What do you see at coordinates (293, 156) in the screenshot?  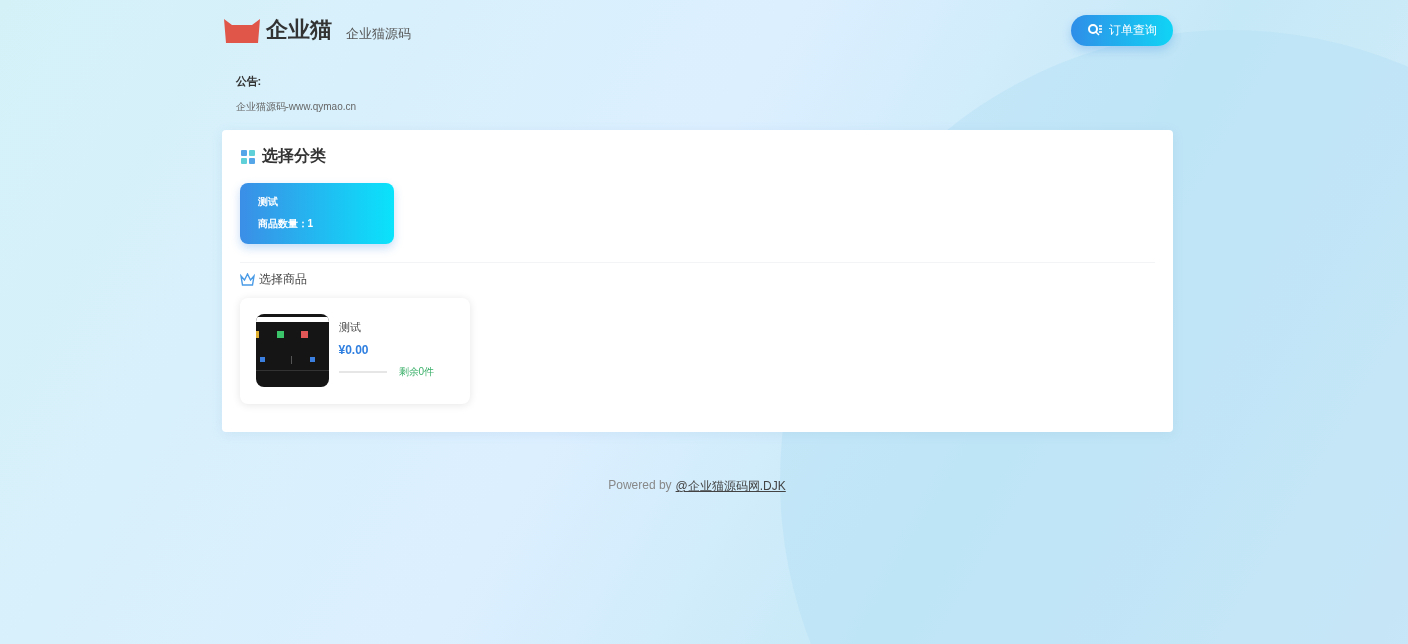 I see `section-title: 选择分类` at bounding box center [293, 156].